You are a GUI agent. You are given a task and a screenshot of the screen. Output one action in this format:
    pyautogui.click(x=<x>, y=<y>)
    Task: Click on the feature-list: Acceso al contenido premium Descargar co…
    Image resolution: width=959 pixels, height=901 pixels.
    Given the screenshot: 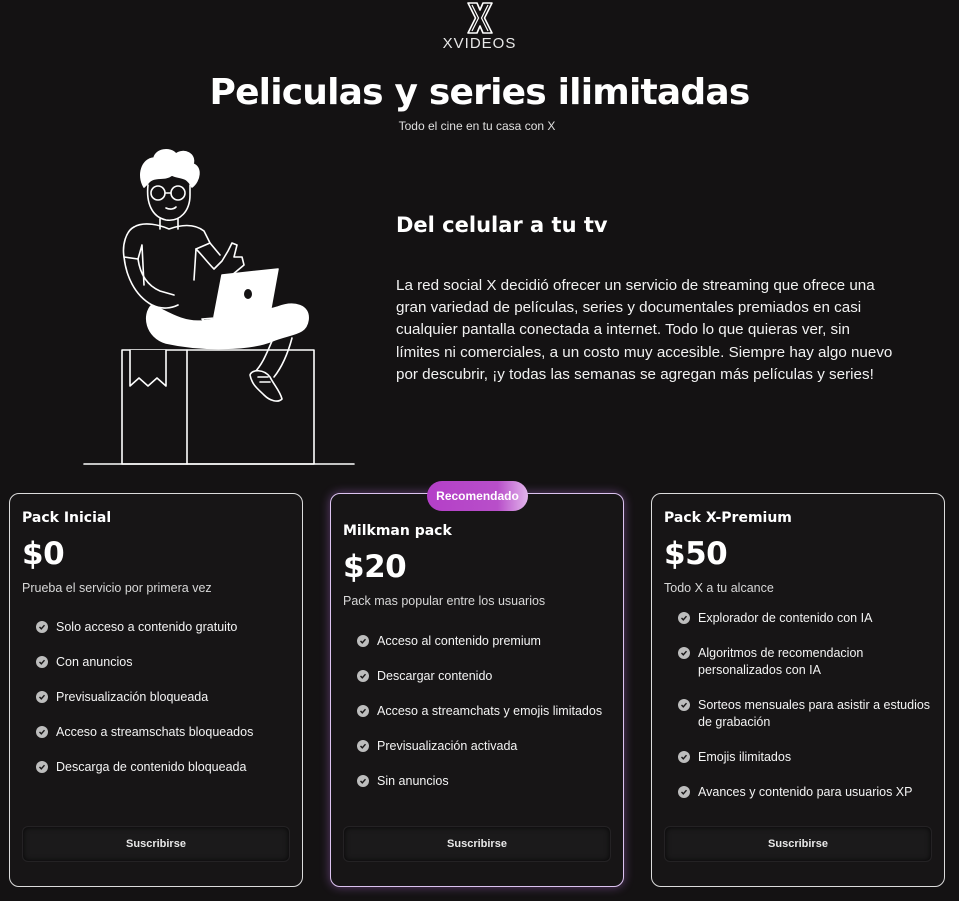 What is the action you would take?
    pyautogui.click(x=484, y=720)
    